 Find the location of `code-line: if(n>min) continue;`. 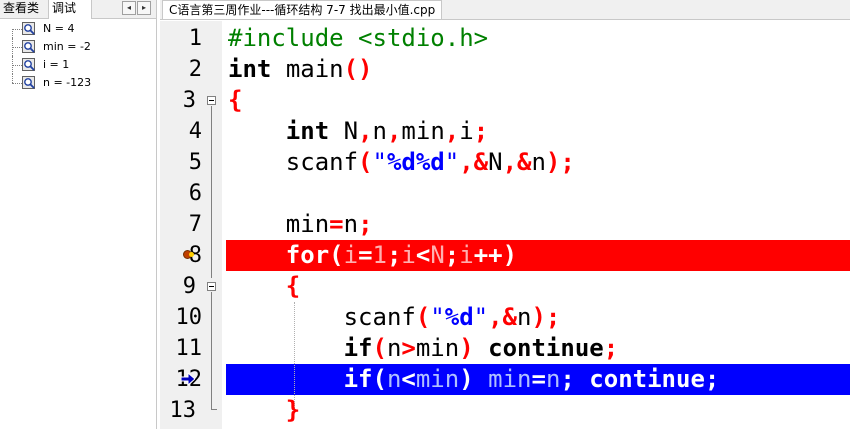

code-line: if(n>min) continue; is located at coordinates (481, 348).